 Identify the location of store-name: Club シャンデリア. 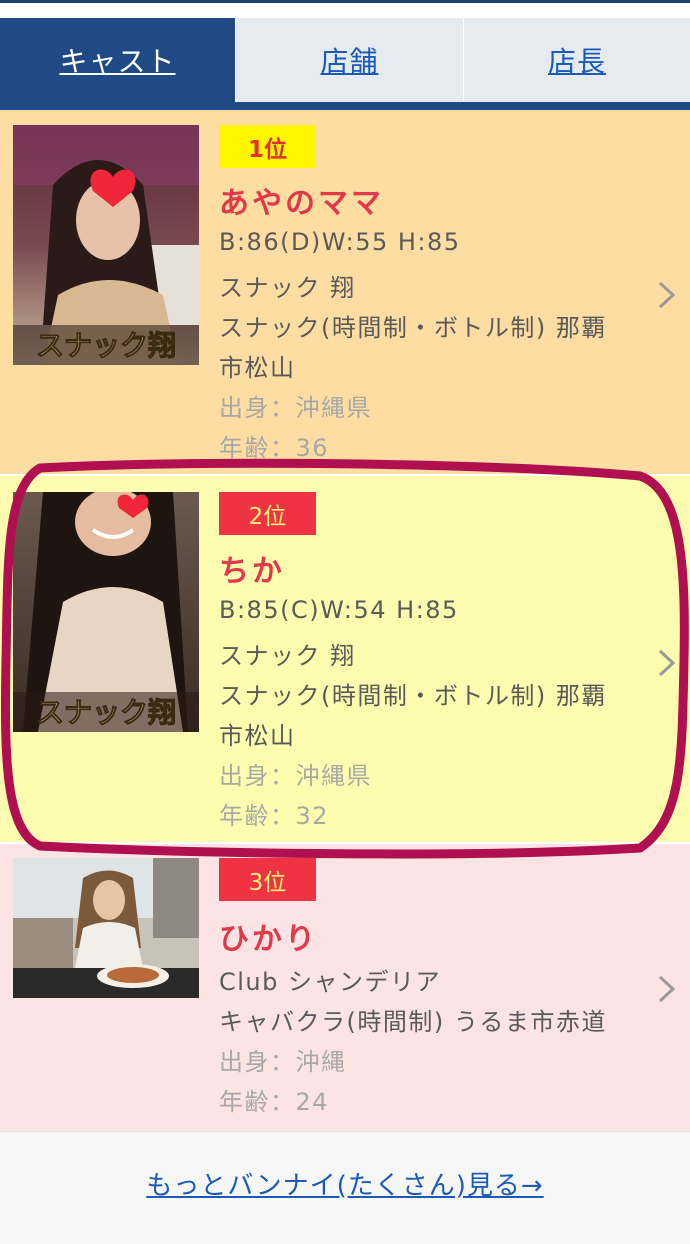
(330, 982).